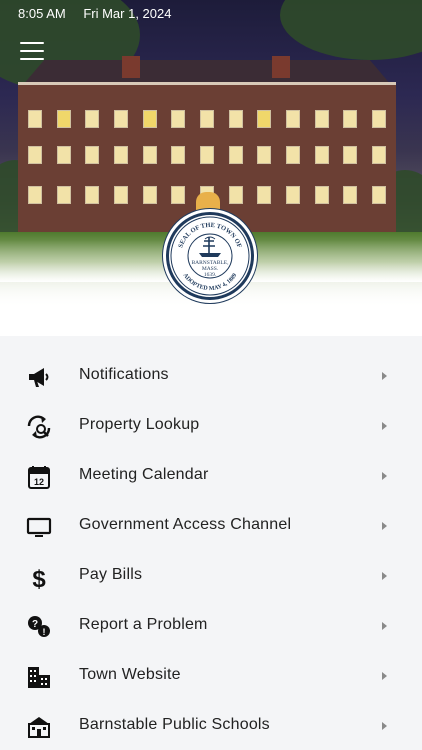 The height and width of the screenshot is (750, 422). Describe the element at coordinates (209, 235) in the screenshot. I see `svg-text: SEAL OF THE TOWN OF` at that location.